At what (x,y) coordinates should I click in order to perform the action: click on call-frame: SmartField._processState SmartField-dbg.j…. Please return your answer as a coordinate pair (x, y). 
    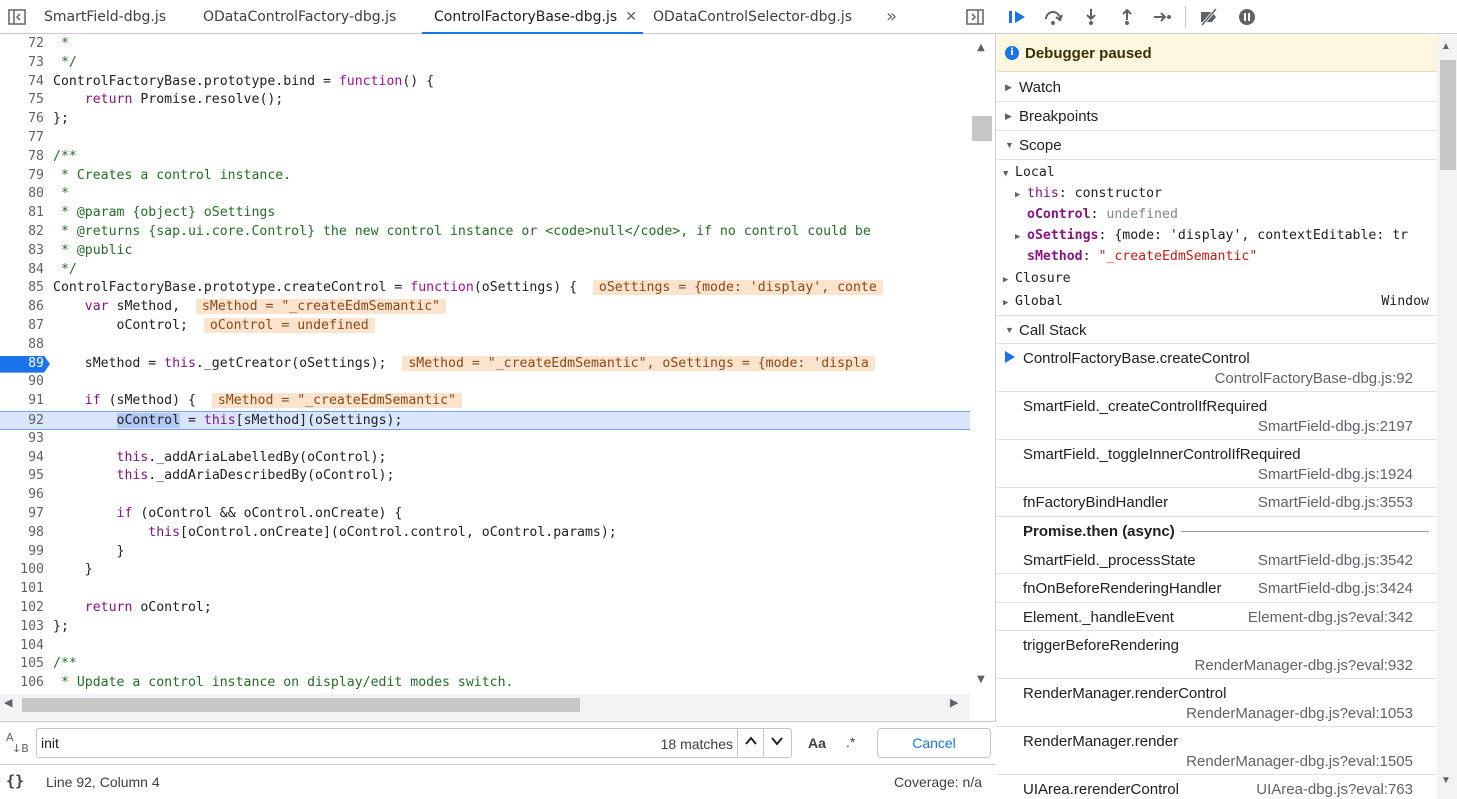
    Looking at the image, I should click on (1217, 560).